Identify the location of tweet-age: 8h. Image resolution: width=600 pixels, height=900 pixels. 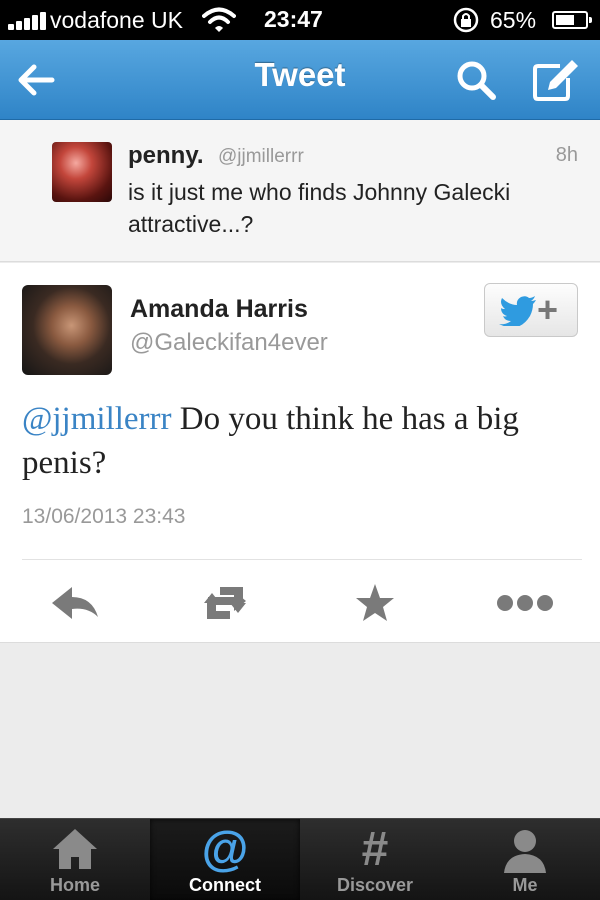
(566, 155).